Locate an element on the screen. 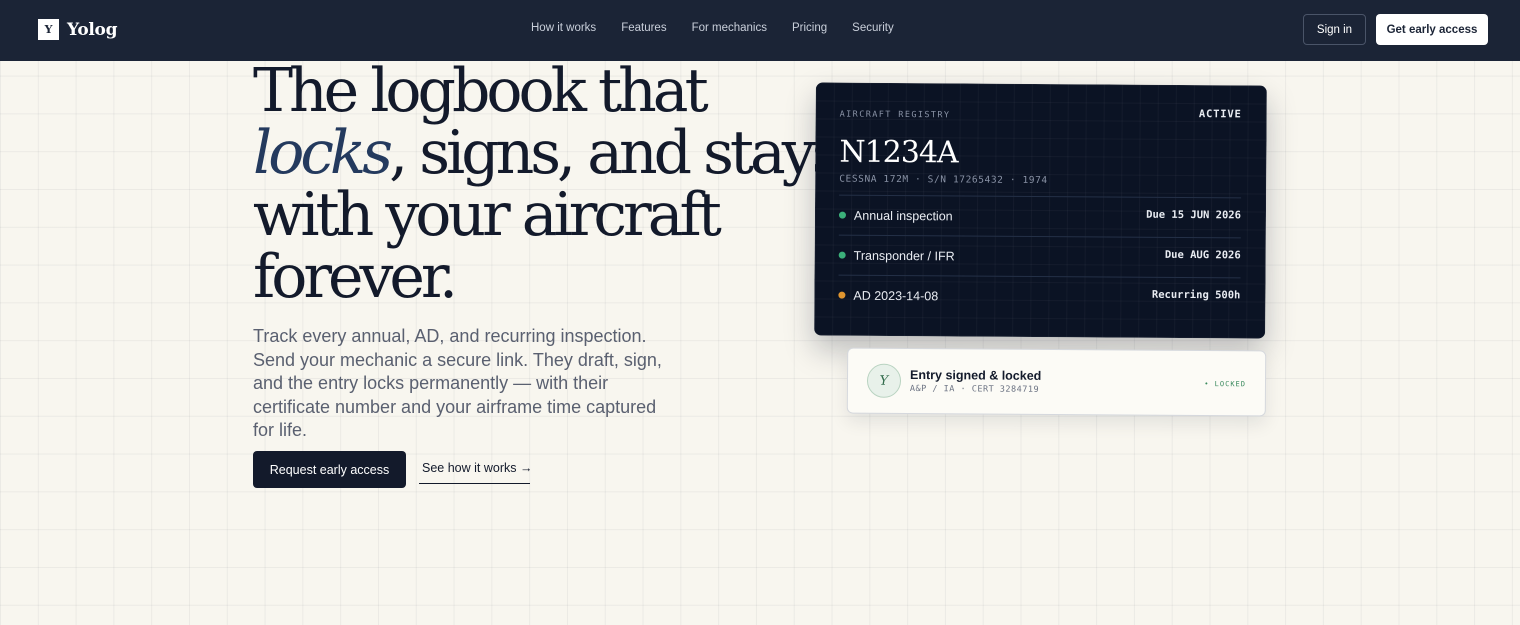 The height and width of the screenshot is (625, 1520). inspection-name: Transponder / IFR is located at coordinates (904, 255).